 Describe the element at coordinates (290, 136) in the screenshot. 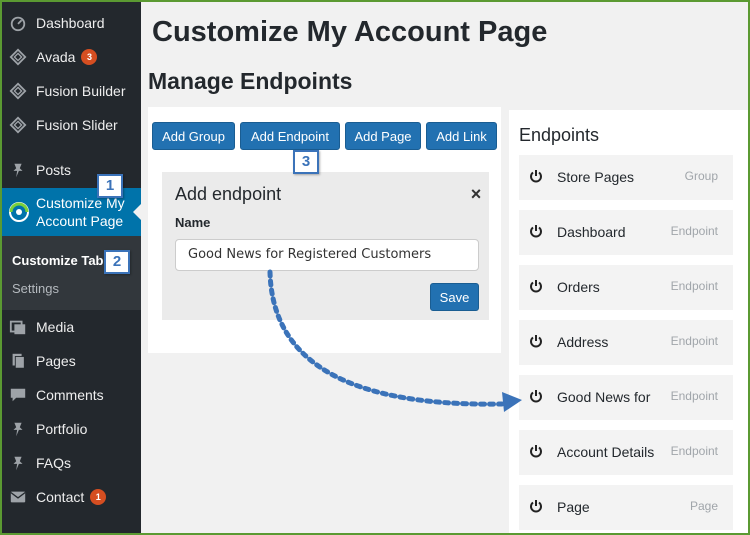

I see `add-endpoint-button: Add Endpoint` at that location.